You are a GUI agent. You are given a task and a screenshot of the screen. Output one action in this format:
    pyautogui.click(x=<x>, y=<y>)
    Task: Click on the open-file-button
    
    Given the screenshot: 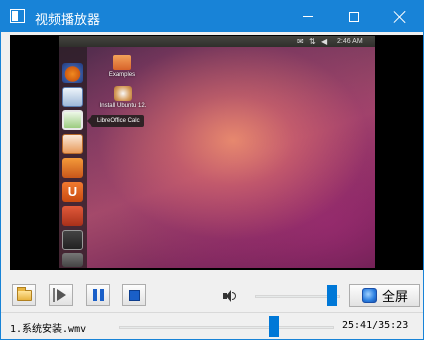 What is the action you would take?
    pyautogui.click(x=24, y=295)
    